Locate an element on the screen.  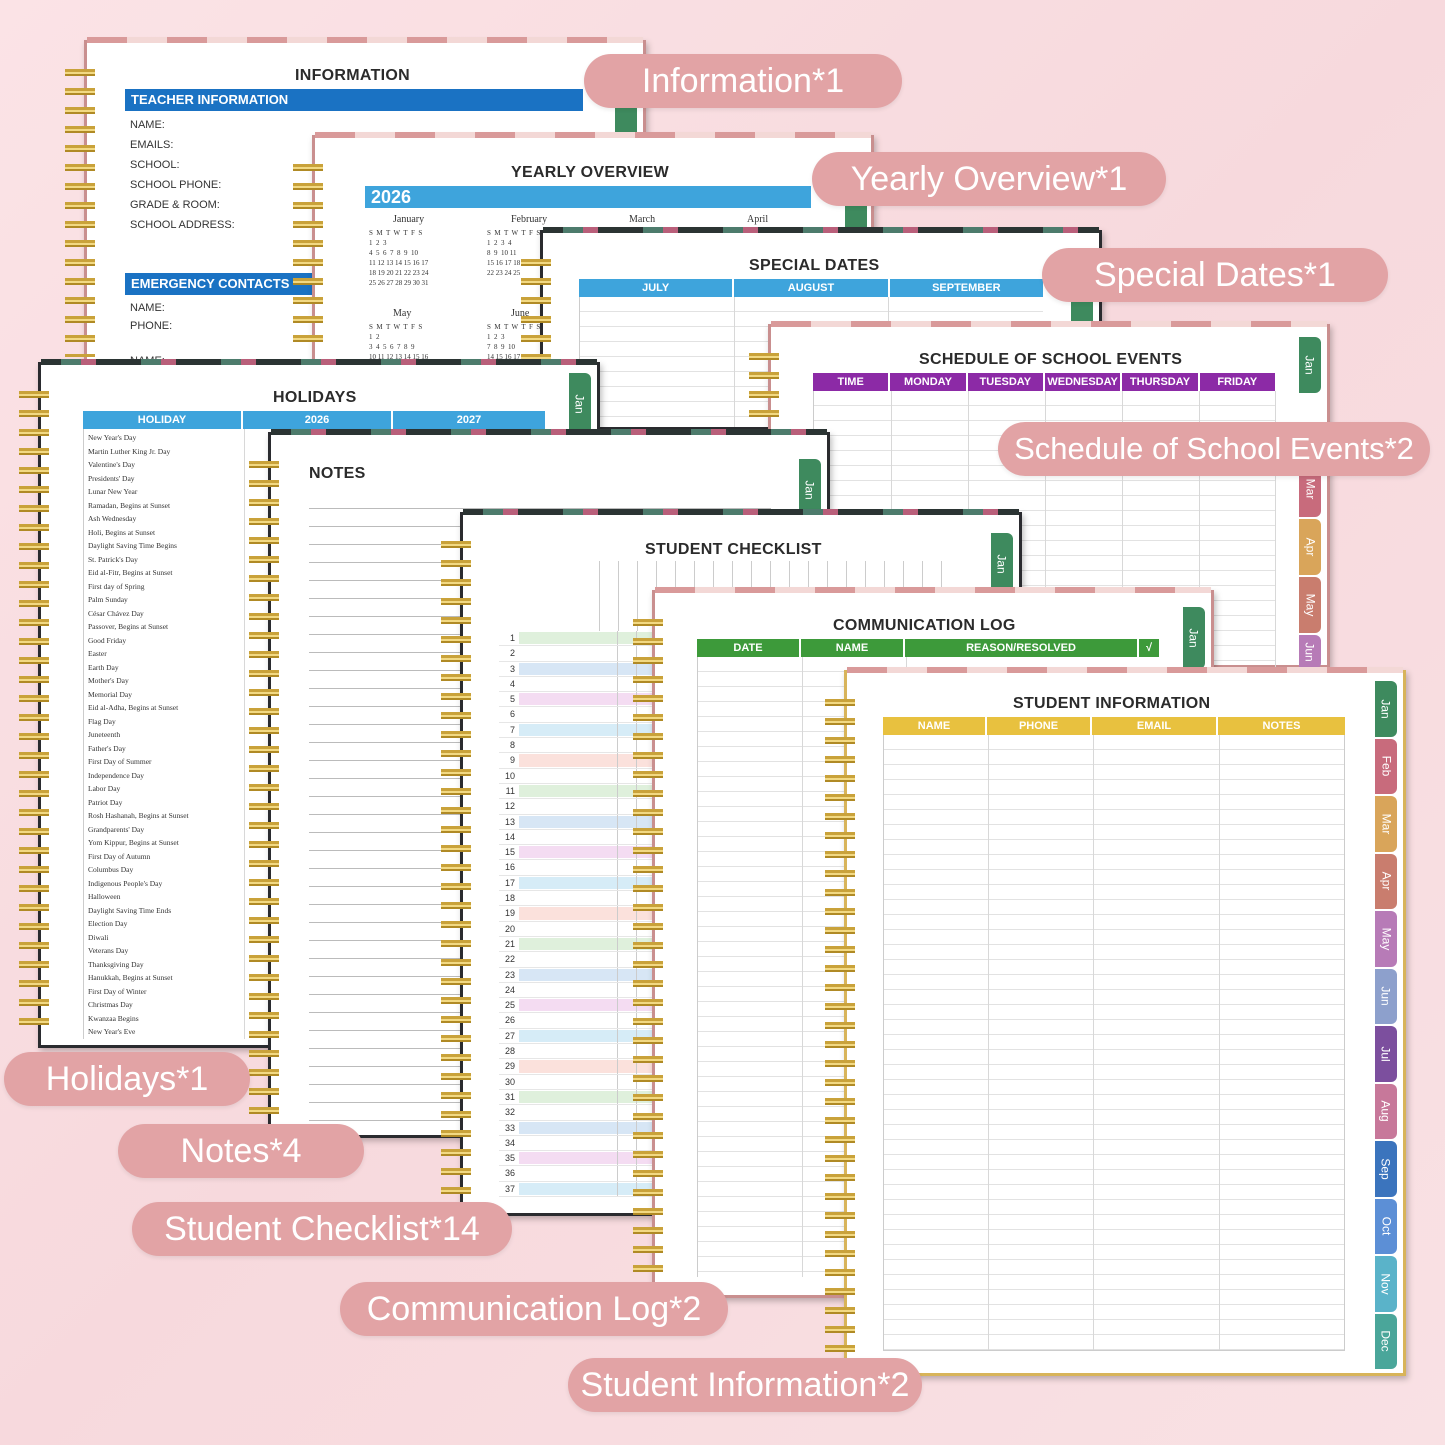
row-number: 20 is located at coordinates (509, 928).